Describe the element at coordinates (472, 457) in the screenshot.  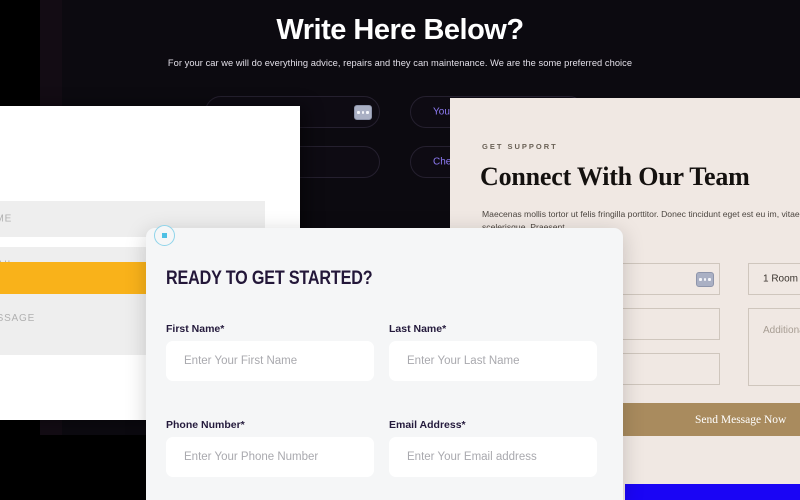
I see `modal-email-placeholder: Enter Your Email address` at that location.